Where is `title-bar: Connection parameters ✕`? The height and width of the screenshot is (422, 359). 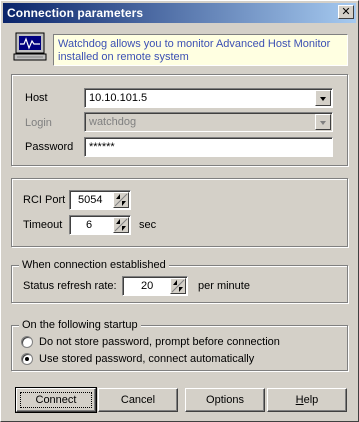
title-bar: Connection parameters ✕ is located at coordinates (179, 13).